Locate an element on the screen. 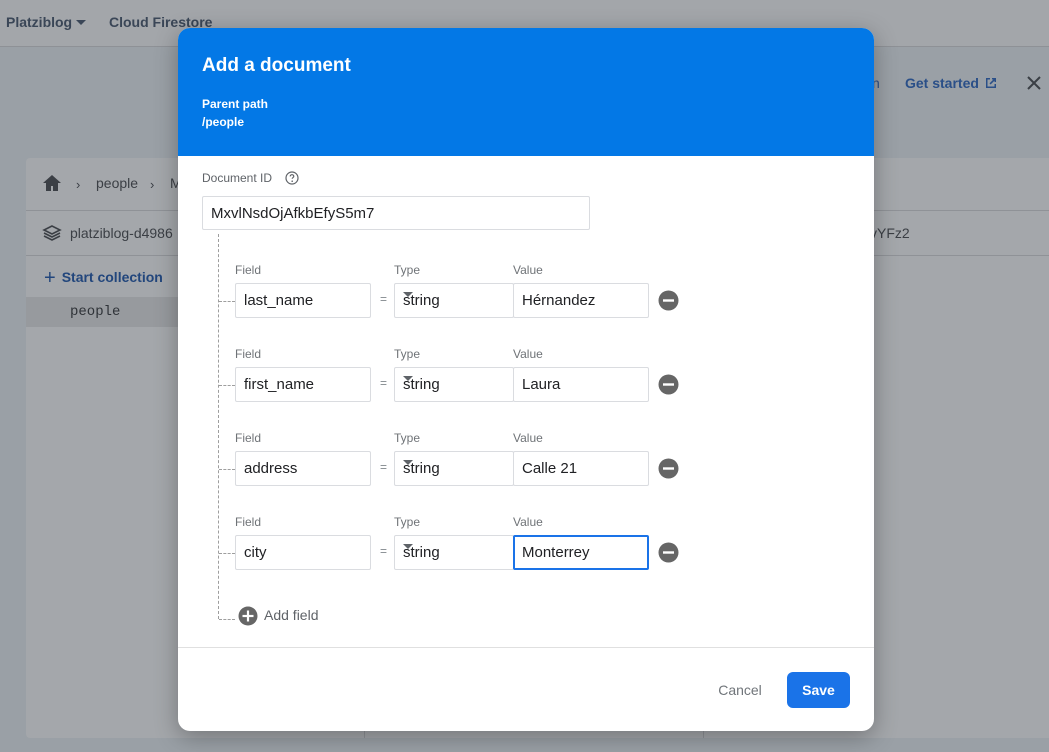 The height and width of the screenshot is (752, 1049). start-collection-label: Start collection is located at coordinates (112, 277).